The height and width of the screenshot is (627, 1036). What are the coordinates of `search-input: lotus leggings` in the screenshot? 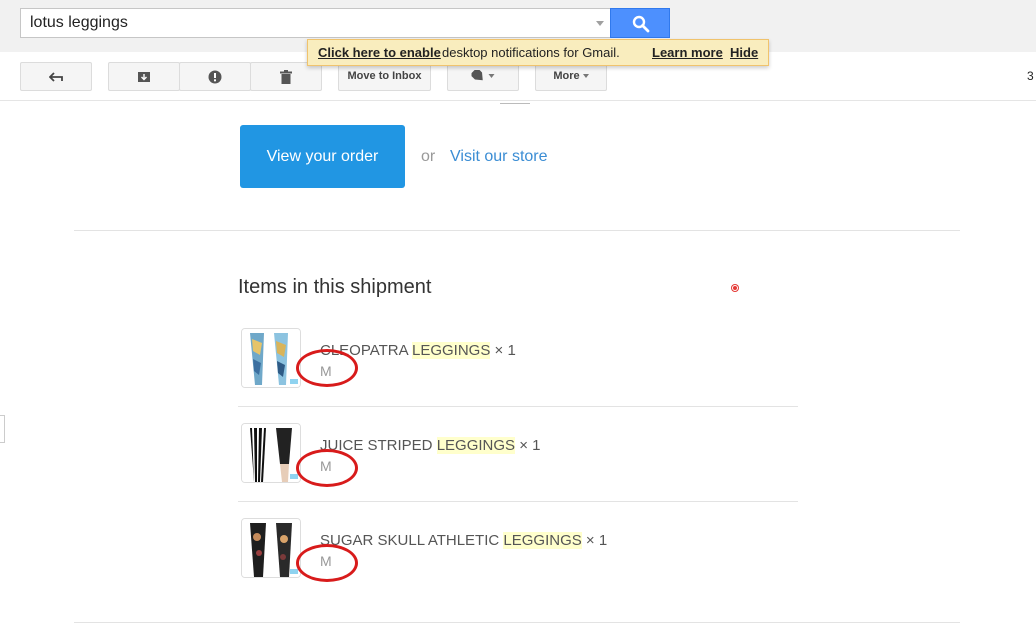 It's located at (315, 23).